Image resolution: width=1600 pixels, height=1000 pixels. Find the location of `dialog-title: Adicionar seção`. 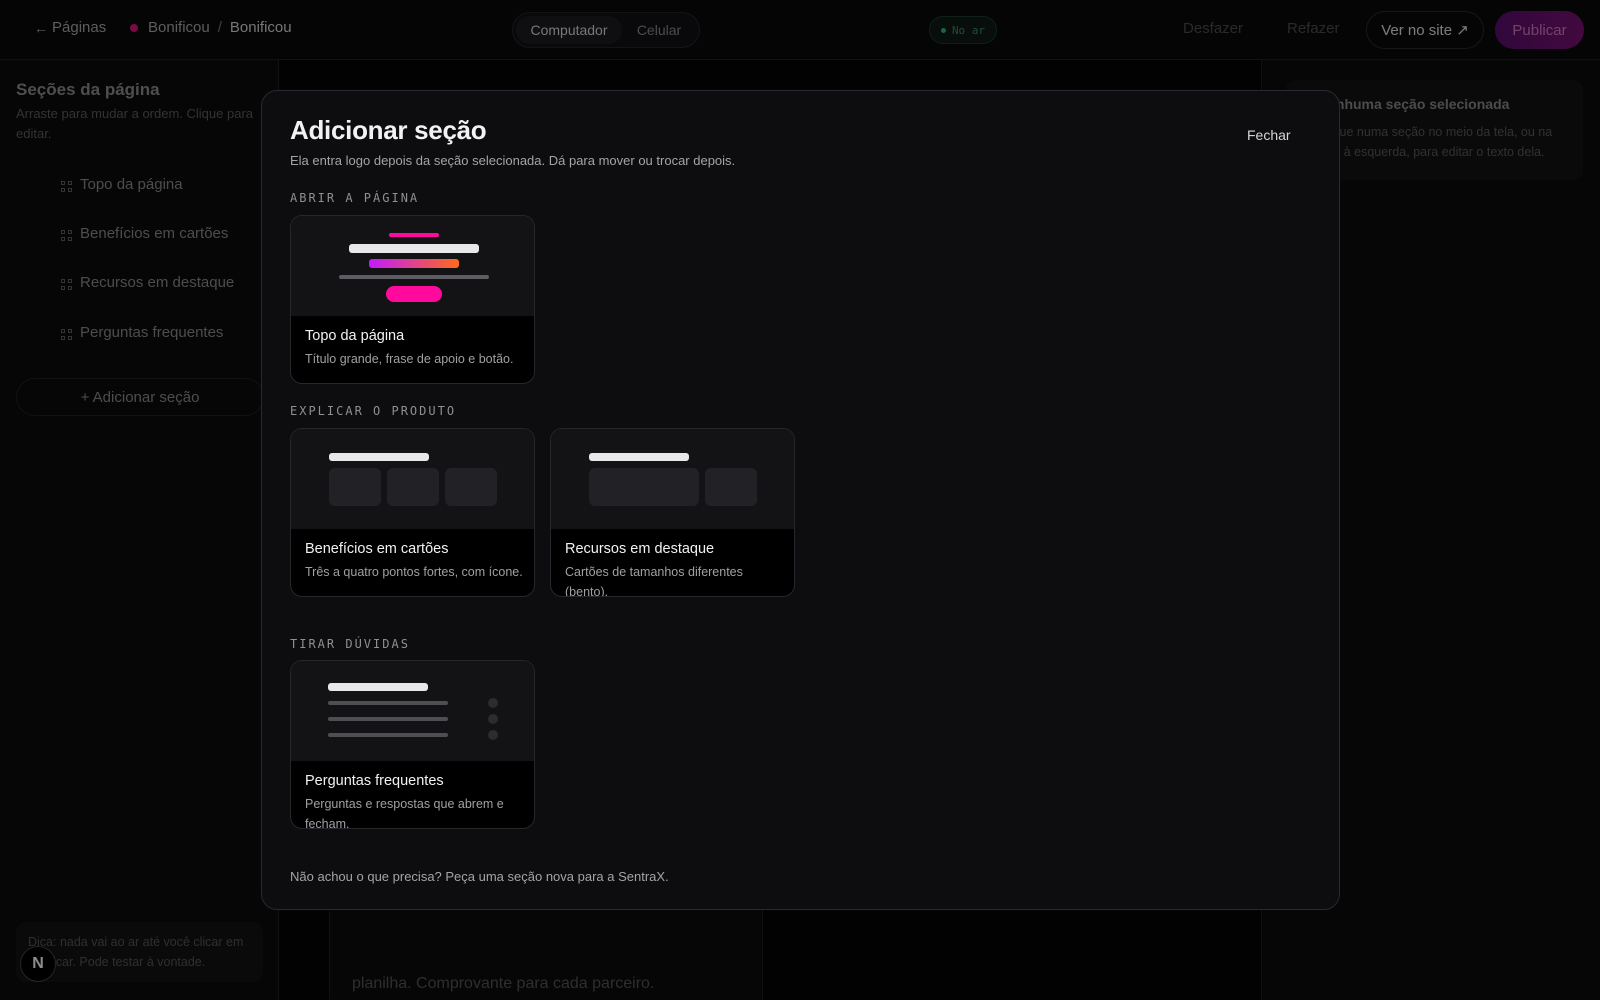

dialog-title: Adicionar seção is located at coordinates (388, 130).